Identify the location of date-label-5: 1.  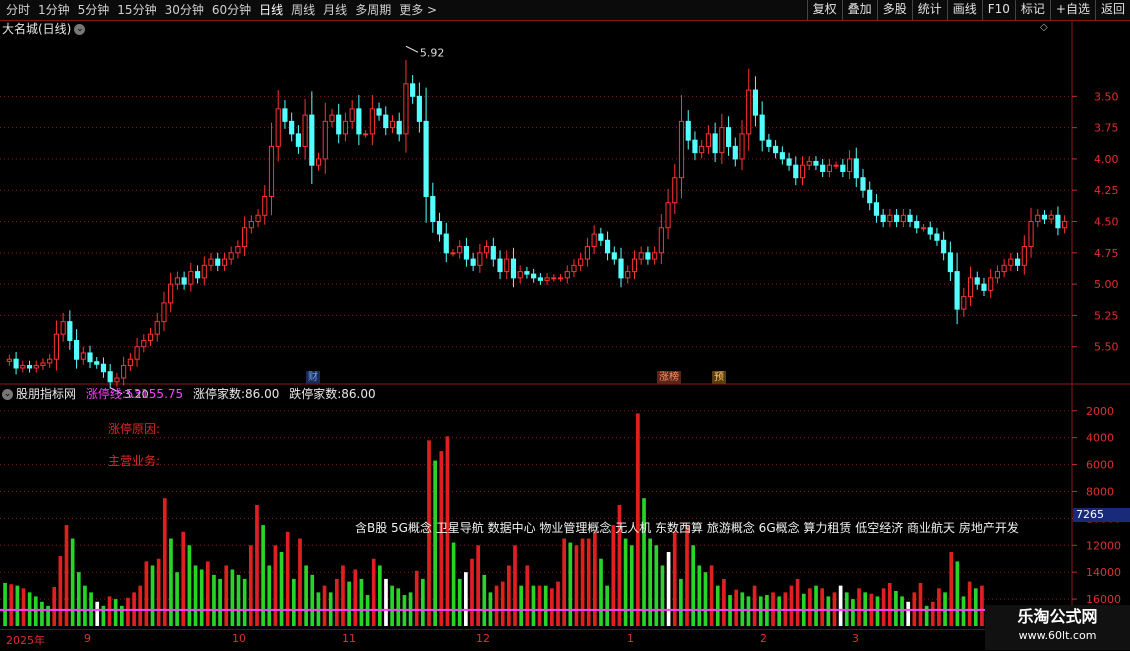
(630, 638).